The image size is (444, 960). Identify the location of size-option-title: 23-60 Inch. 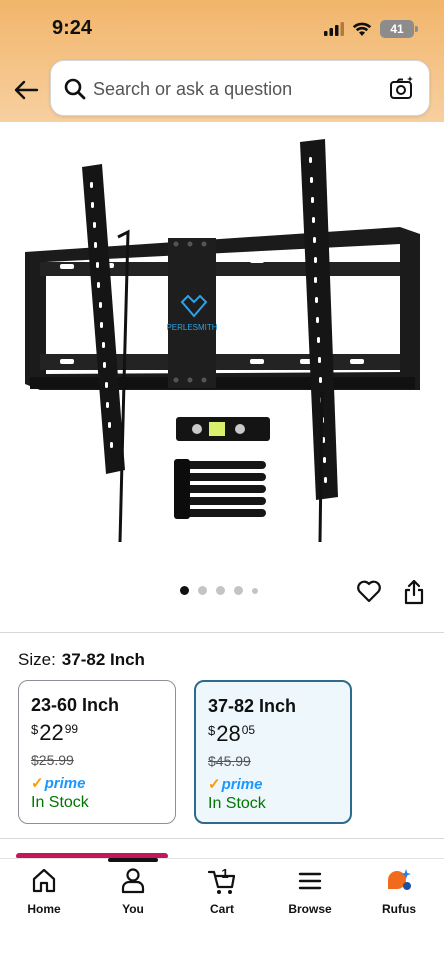
(75, 705).